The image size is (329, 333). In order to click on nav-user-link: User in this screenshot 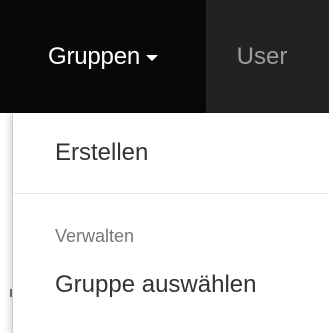, I will do `click(262, 56)`.